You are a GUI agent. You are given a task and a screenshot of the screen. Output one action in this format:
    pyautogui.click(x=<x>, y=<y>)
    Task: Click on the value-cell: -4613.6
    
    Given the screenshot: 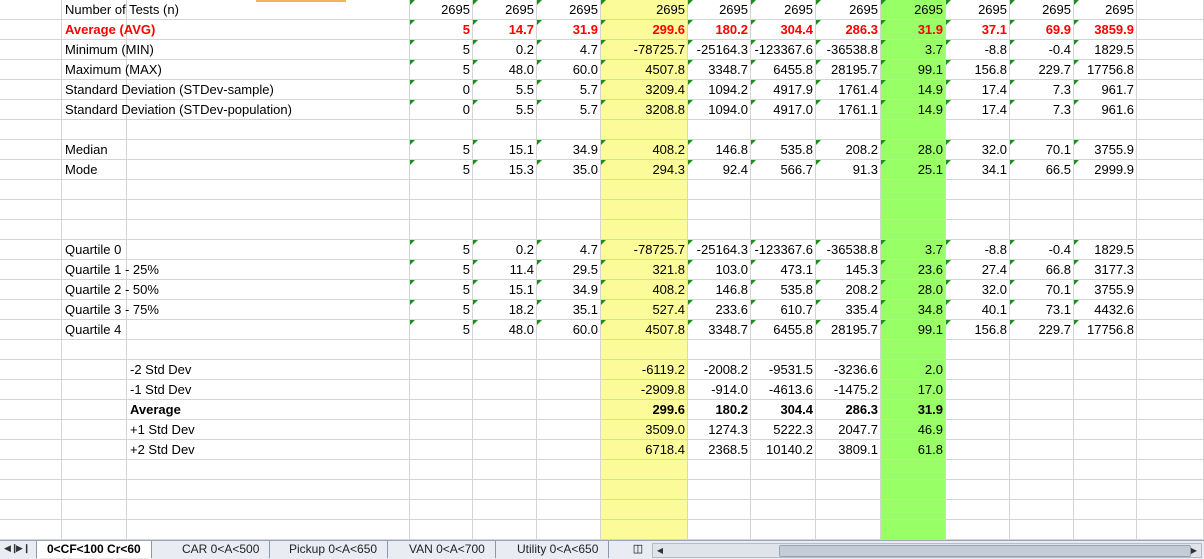 What is the action you would take?
    pyautogui.click(x=783, y=390)
    